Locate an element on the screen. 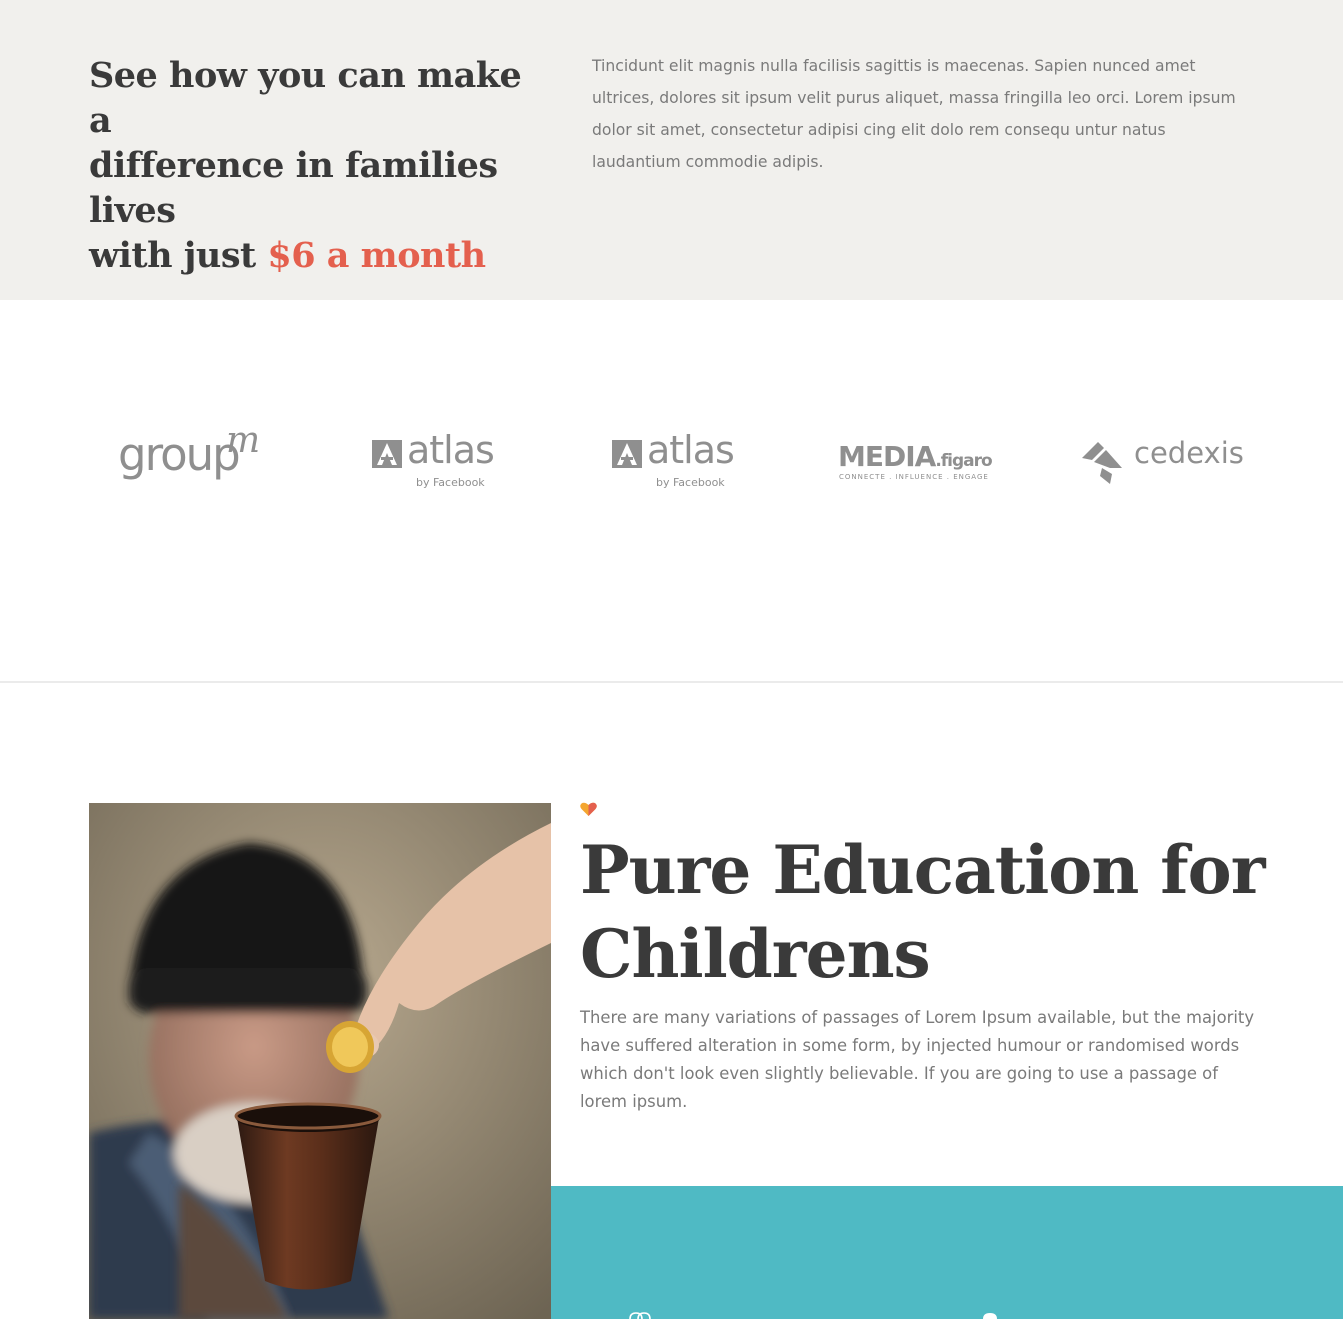 The width and height of the screenshot is (1343, 1319). cedexis-logo: cedexis is located at coordinates (1162, 462).